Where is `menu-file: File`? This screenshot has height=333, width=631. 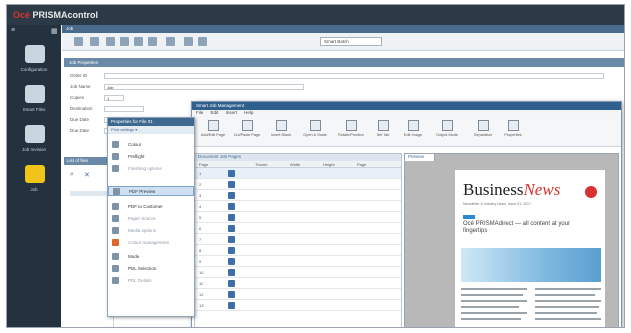 menu-file: File is located at coordinates (199, 112).